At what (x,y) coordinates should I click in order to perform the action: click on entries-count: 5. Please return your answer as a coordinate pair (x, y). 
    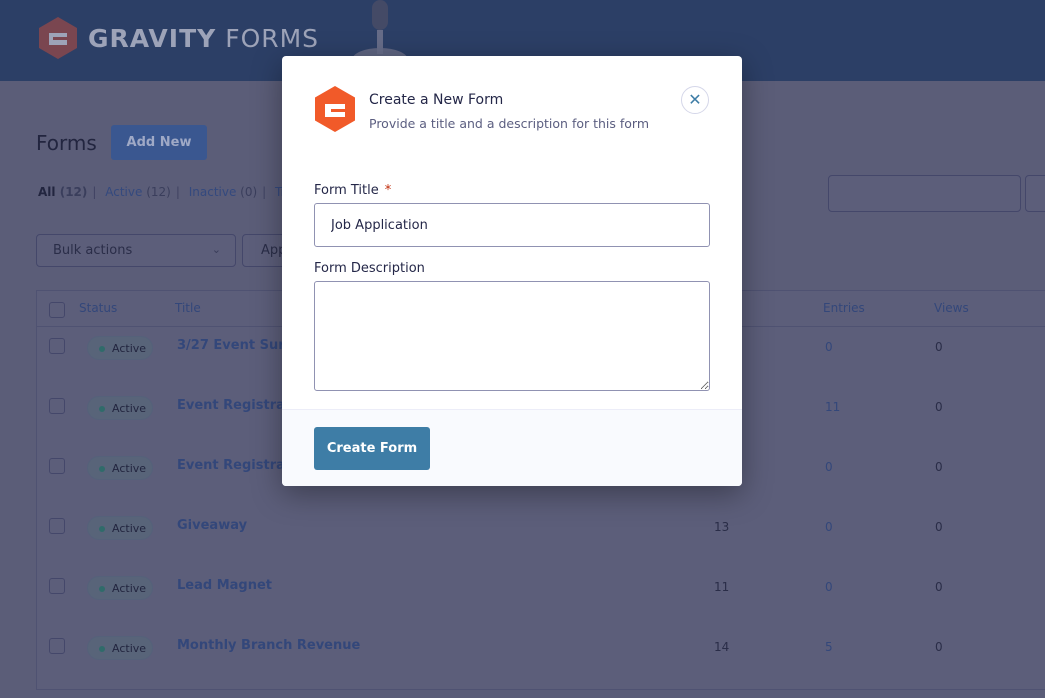
    Looking at the image, I should click on (829, 647).